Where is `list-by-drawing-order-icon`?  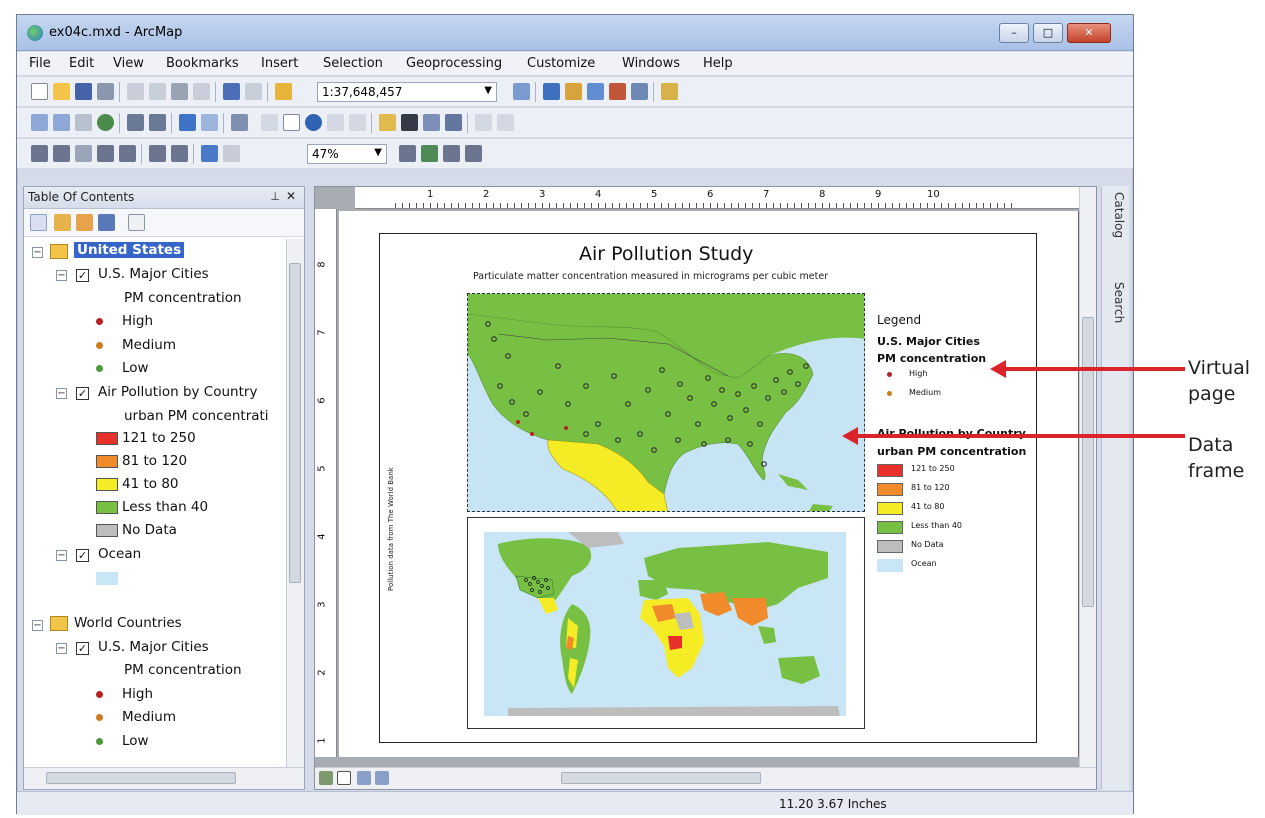 list-by-drawing-order-icon is located at coordinates (38, 222).